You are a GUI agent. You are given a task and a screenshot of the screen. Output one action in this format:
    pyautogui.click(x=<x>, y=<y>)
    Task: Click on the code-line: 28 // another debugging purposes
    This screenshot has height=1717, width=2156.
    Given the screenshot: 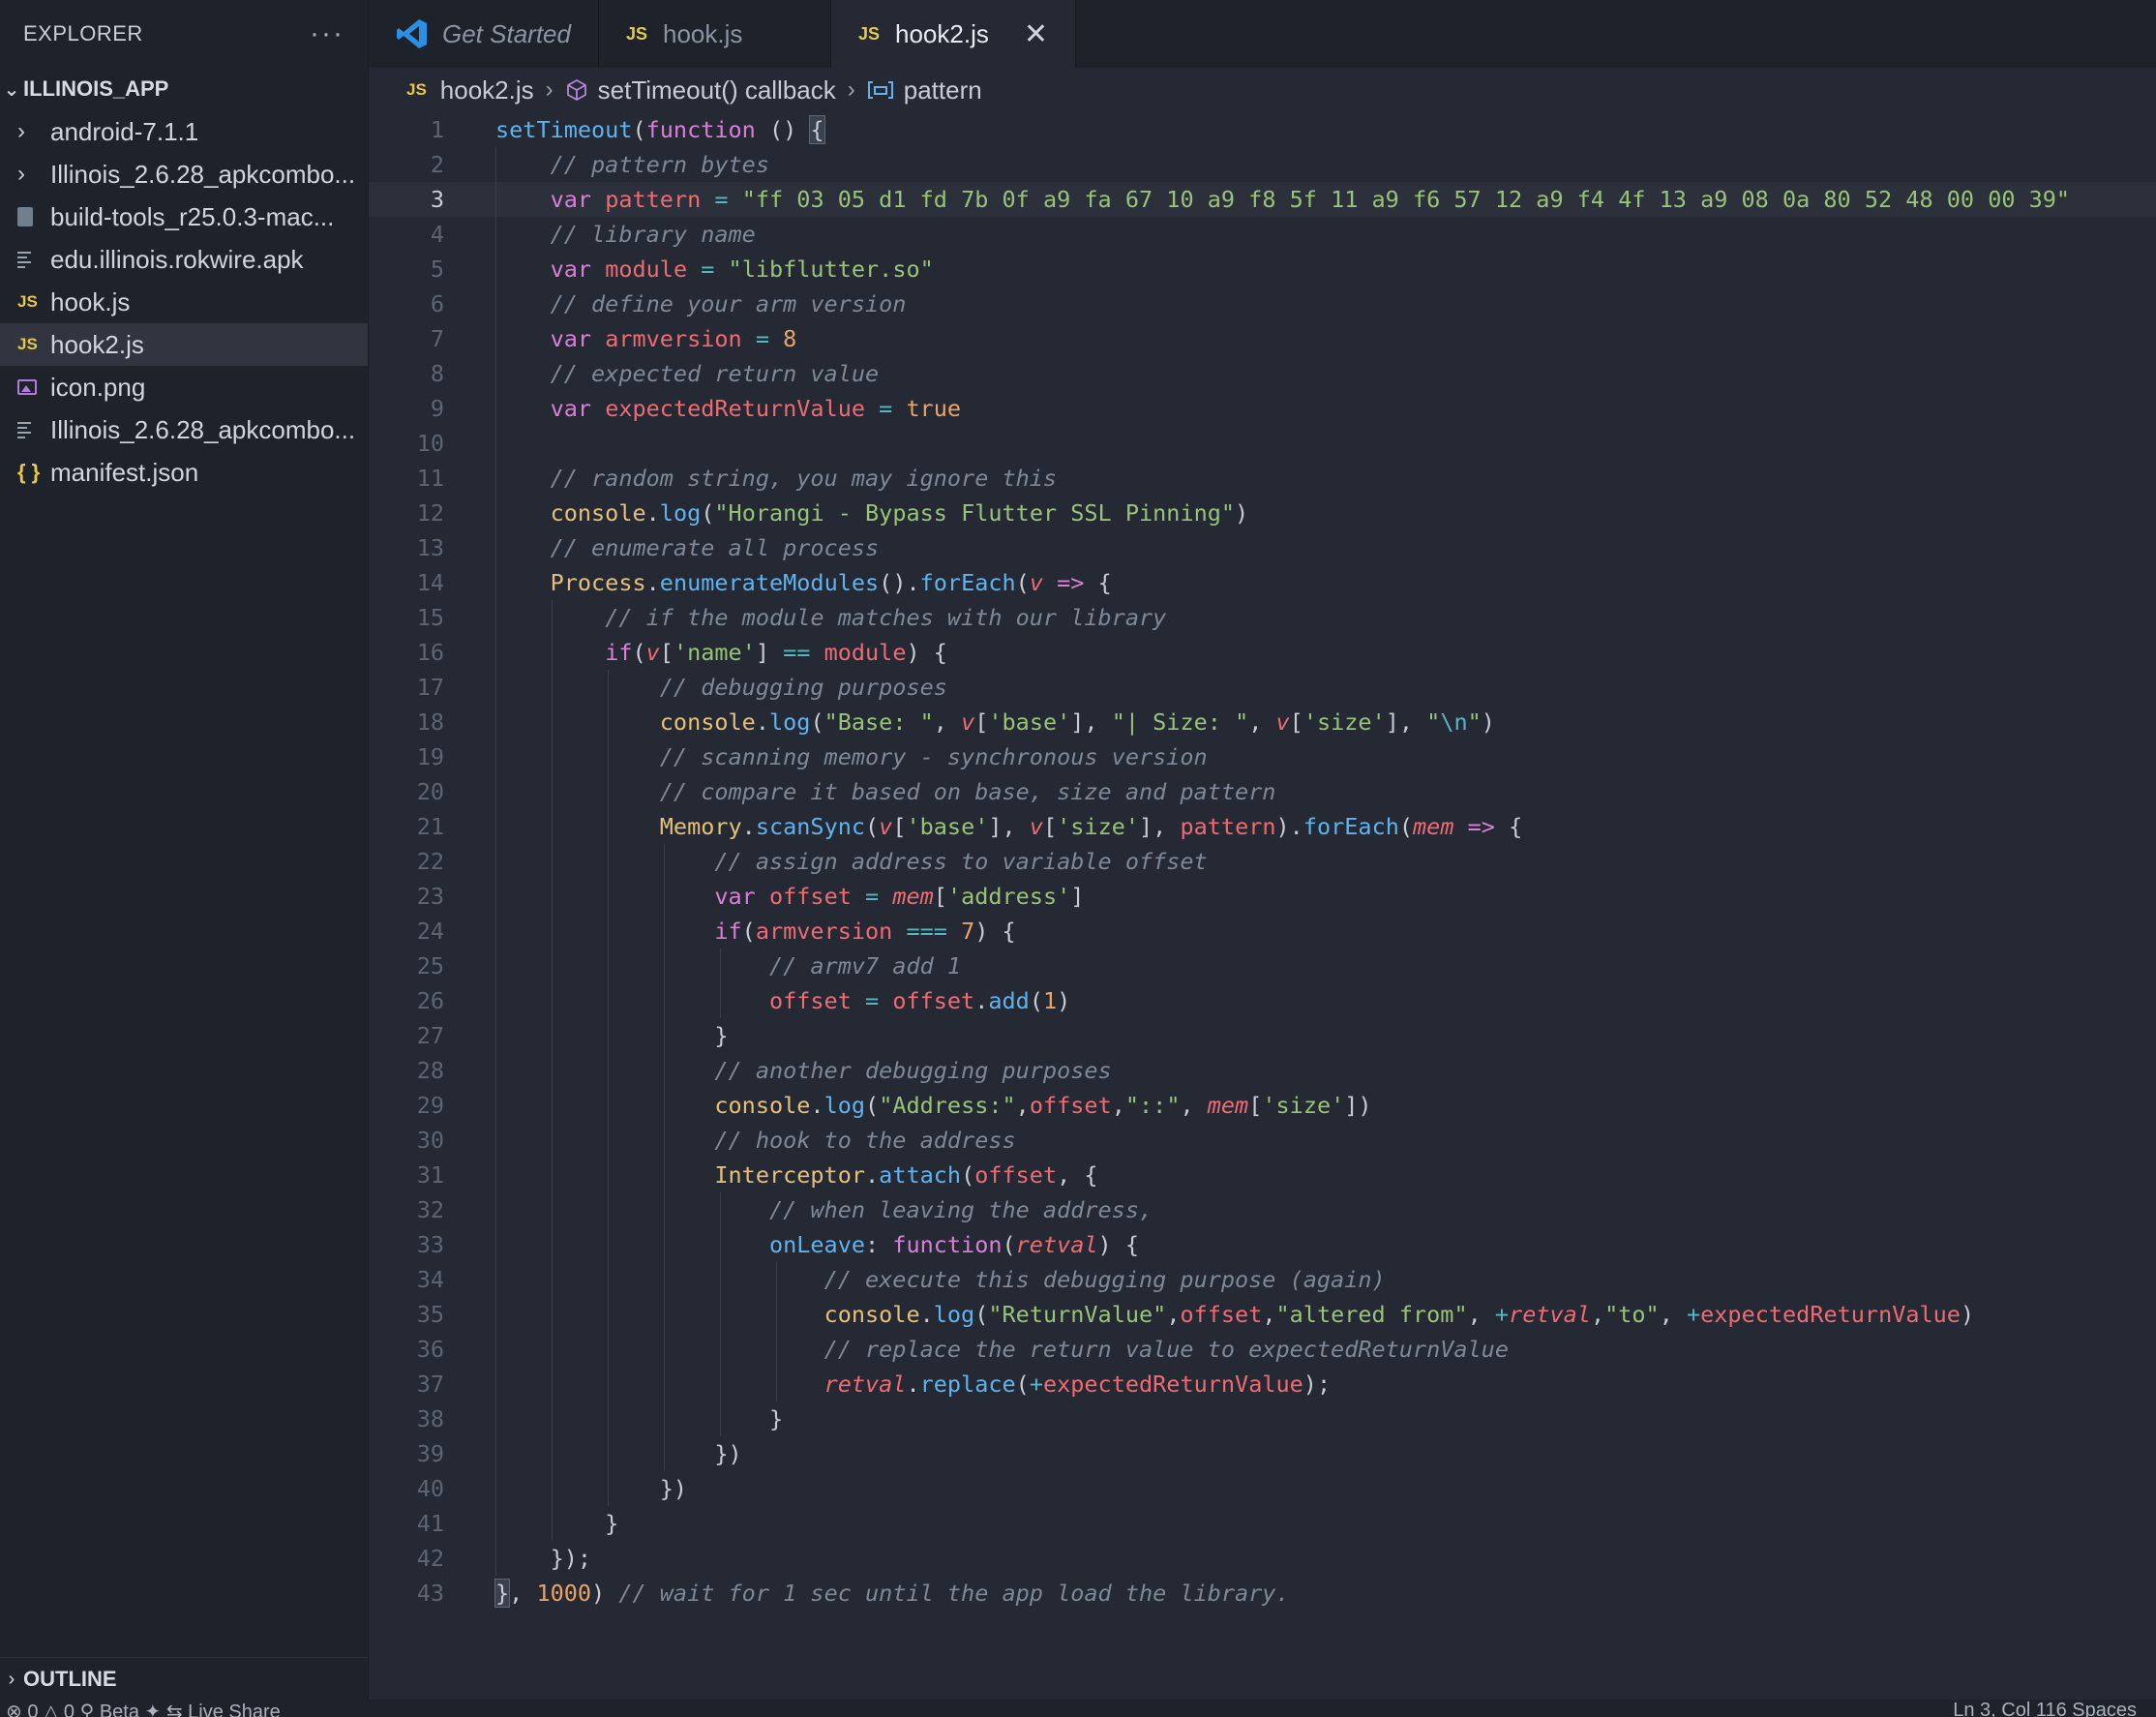 What is the action you would take?
    pyautogui.click(x=1262, y=1070)
    